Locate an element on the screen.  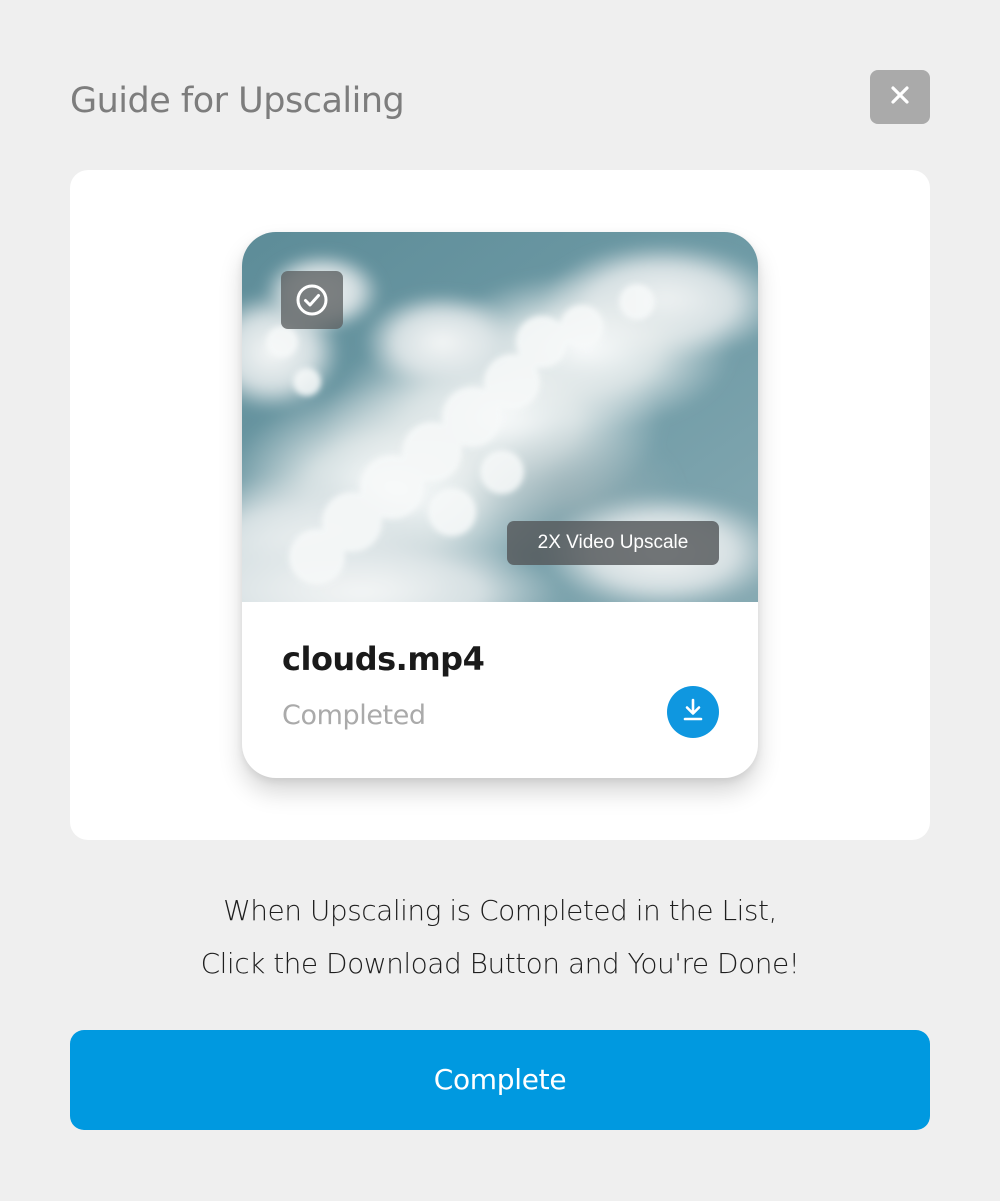
download-button is located at coordinates (693, 712).